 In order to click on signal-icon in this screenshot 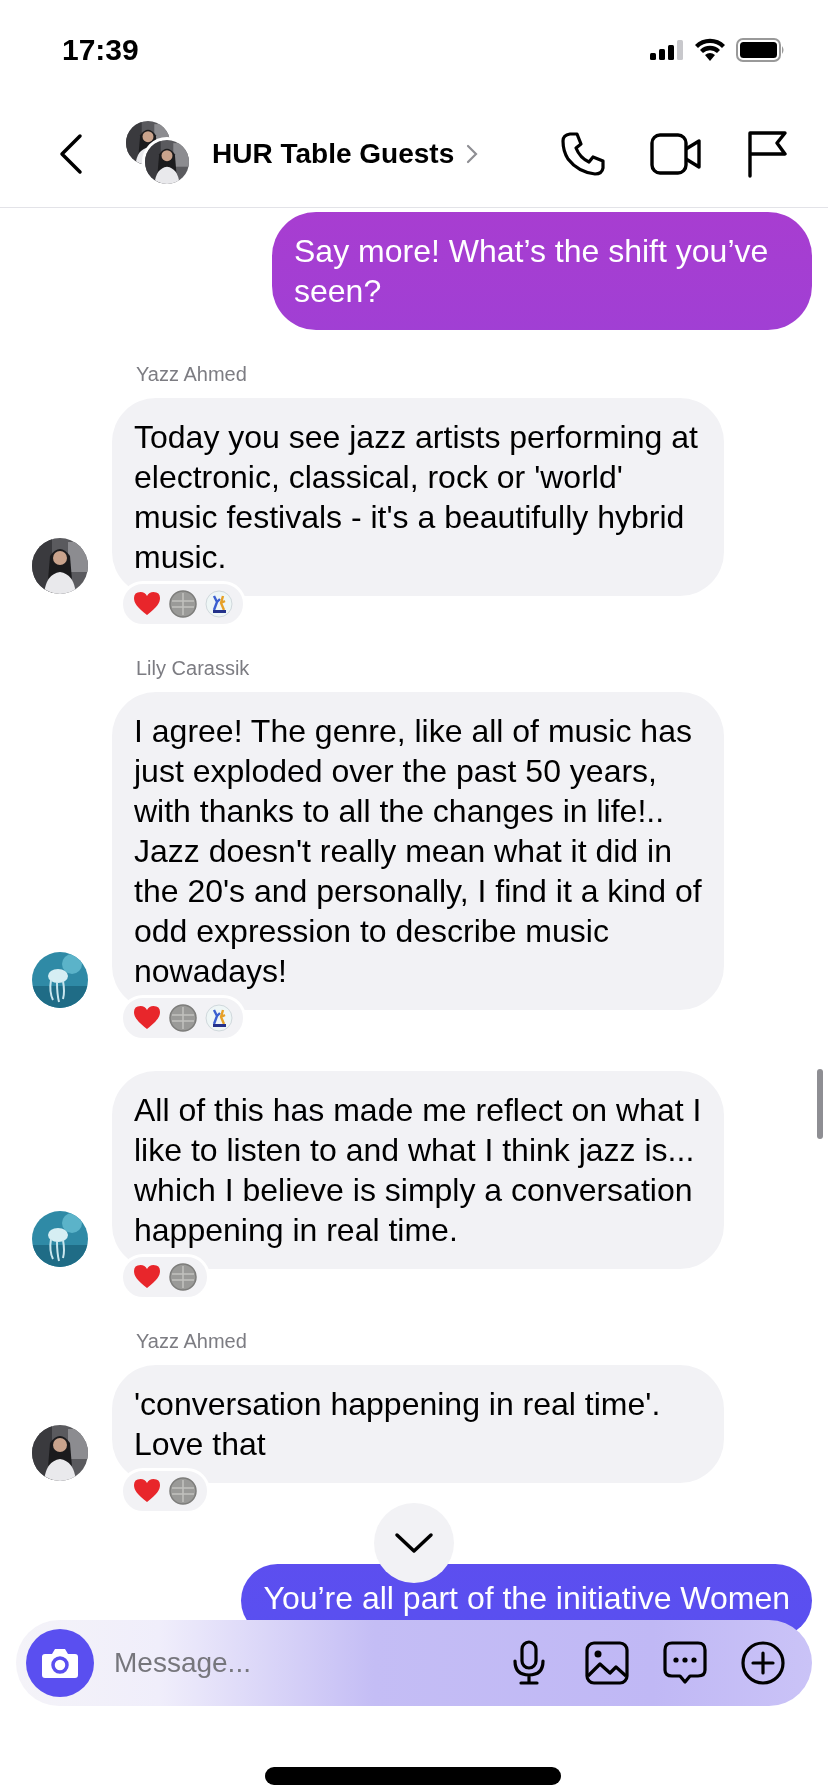, I will do `click(667, 50)`.